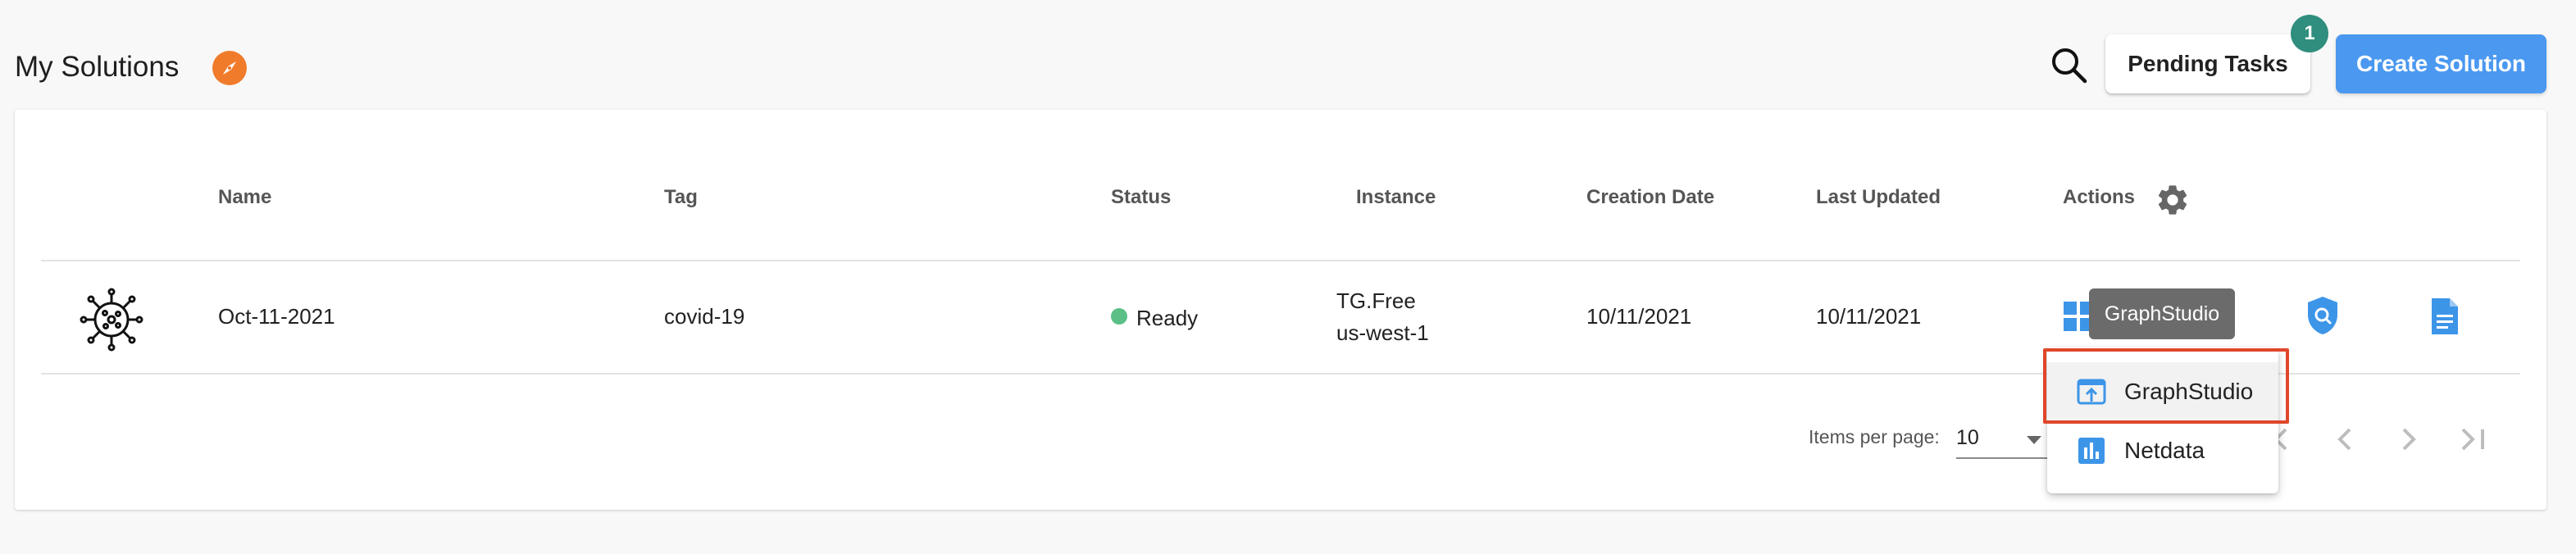  What do you see at coordinates (1967, 437) in the screenshot?
I see `items-per-page-value: 10` at bounding box center [1967, 437].